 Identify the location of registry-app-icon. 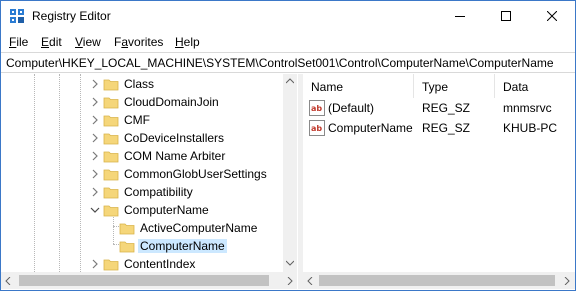
(17, 16).